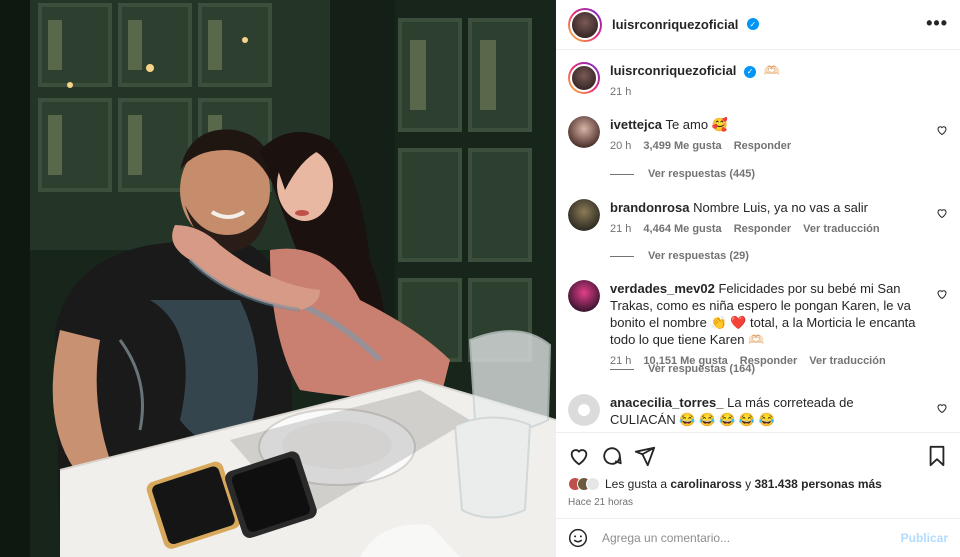 This screenshot has width=960, height=557. I want to click on caption-row: luisrconriquezoficial ✓ 🫶🏻 21 h, so click(758, 81).